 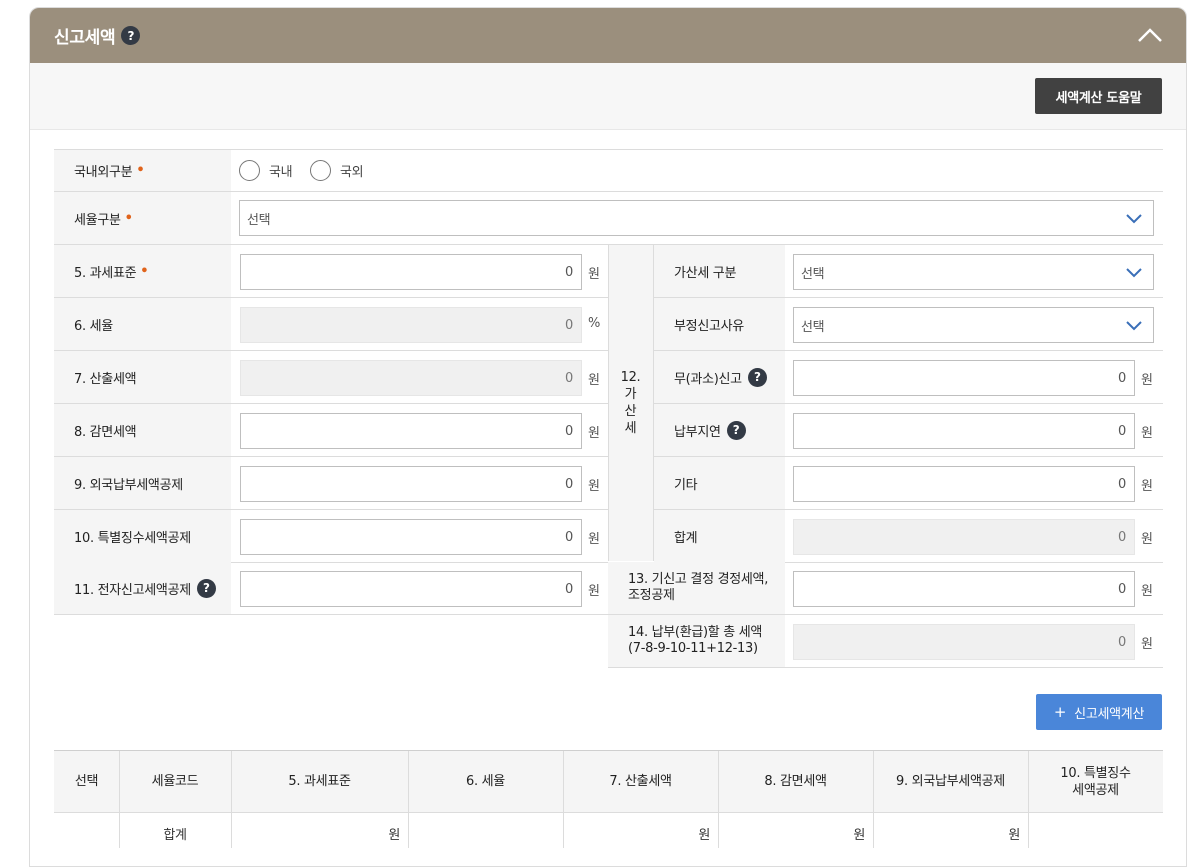 I want to click on total-label: 합계, so click(x=175, y=835).